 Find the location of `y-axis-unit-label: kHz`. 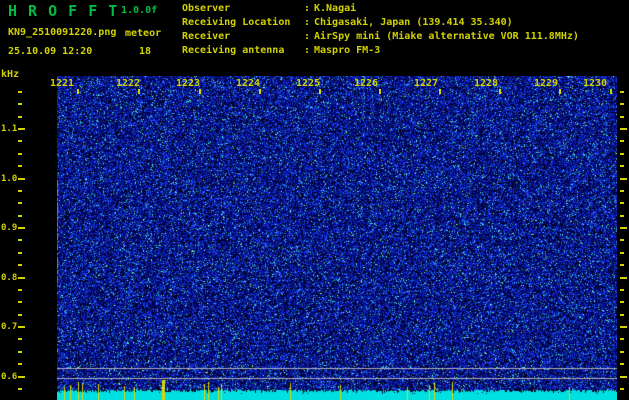

y-axis-unit-label: kHz is located at coordinates (10, 74).